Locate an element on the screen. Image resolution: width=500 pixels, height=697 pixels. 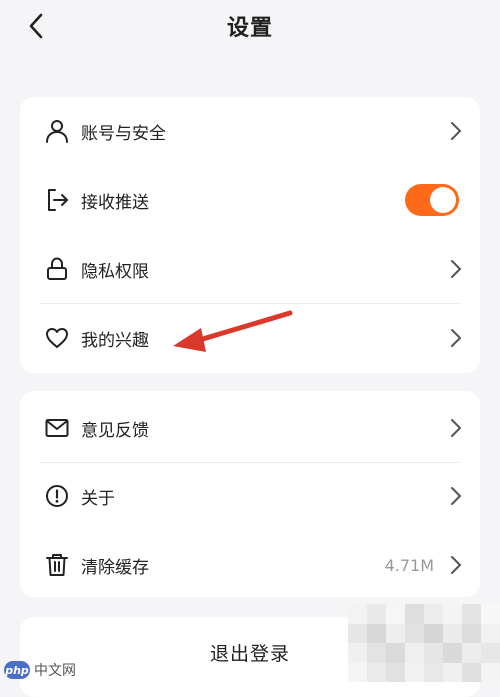
settings-item-feedback: 意见反馈 is located at coordinates (250, 428).